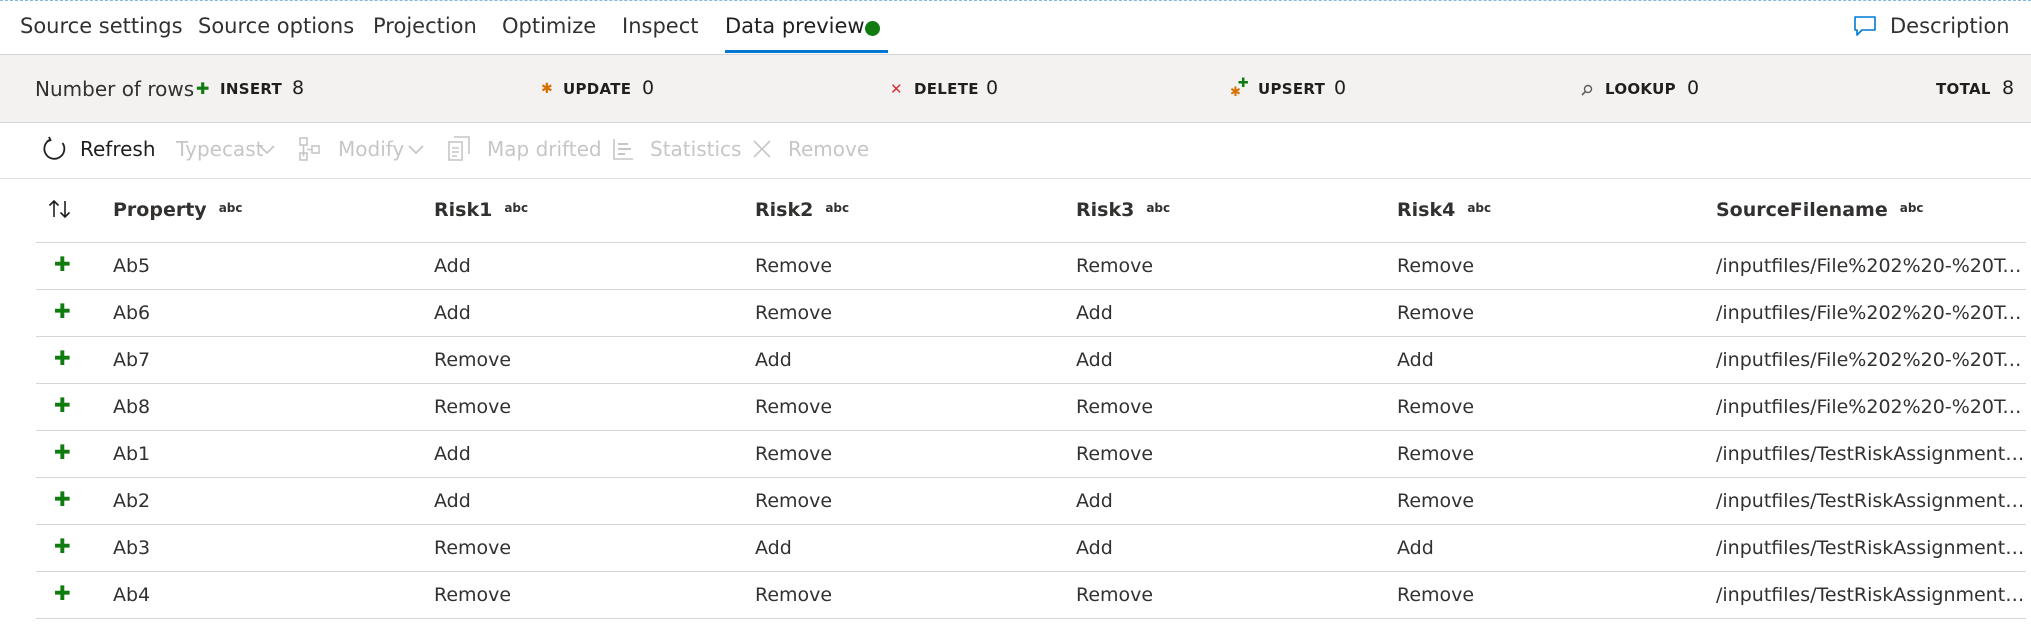 This screenshot has width=2031, height=640. Describe the element at coordinates (425, 26) in the screenshot. I see `tab-projection: Projection` at that location.